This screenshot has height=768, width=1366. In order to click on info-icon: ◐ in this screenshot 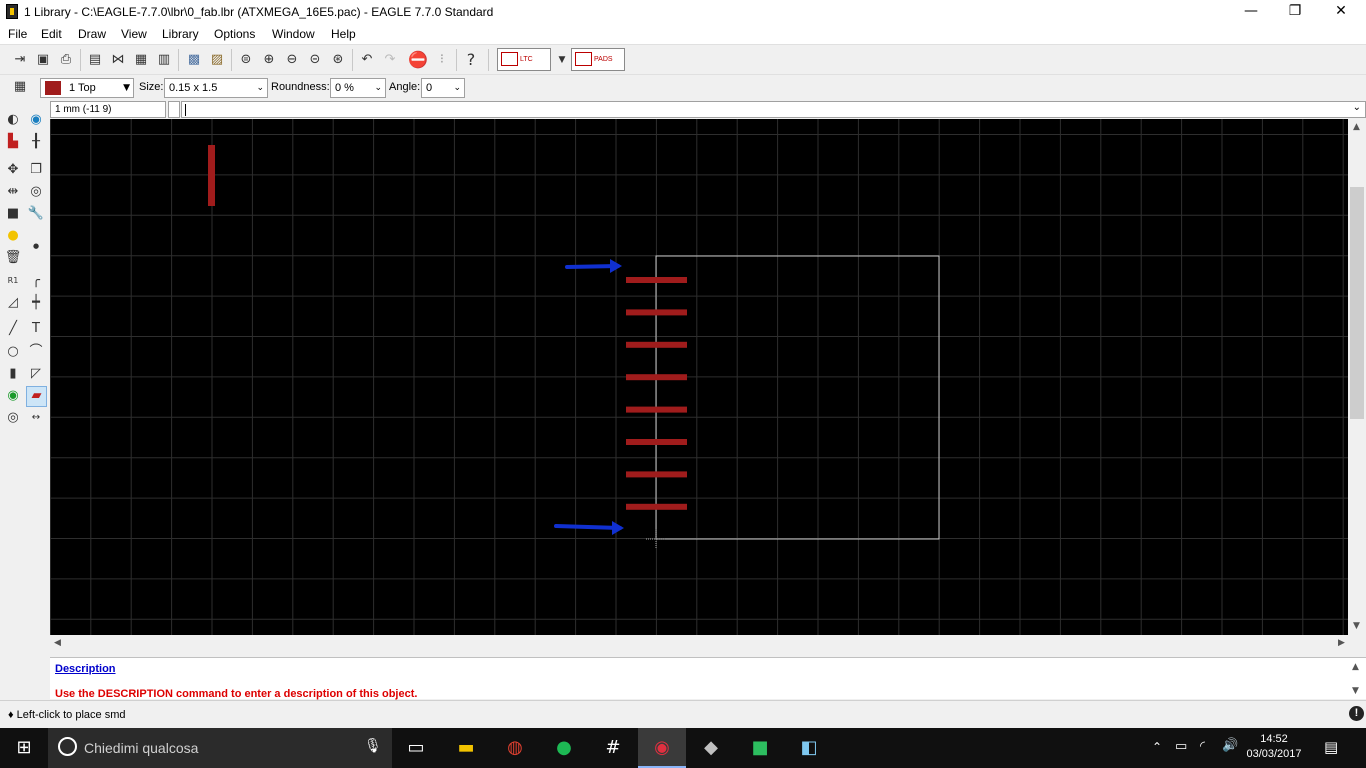, I will do `click(13, 120)`.